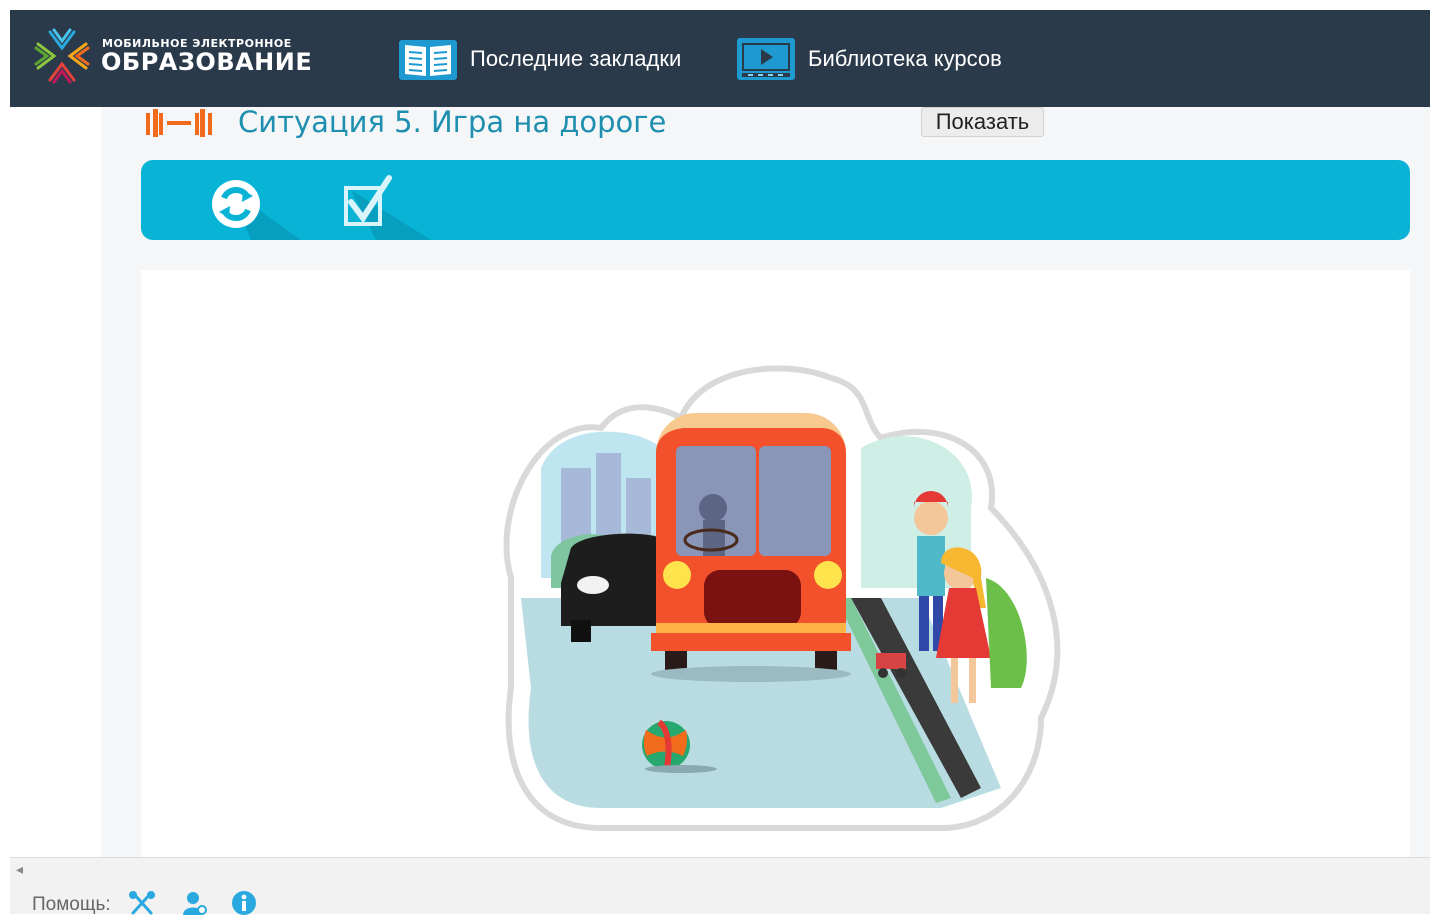 This screenshot has height=916, width=1430. Describe the element at coordinates (720, 898) in the screenshot. I see `help-bar: Помощь:` at that location.